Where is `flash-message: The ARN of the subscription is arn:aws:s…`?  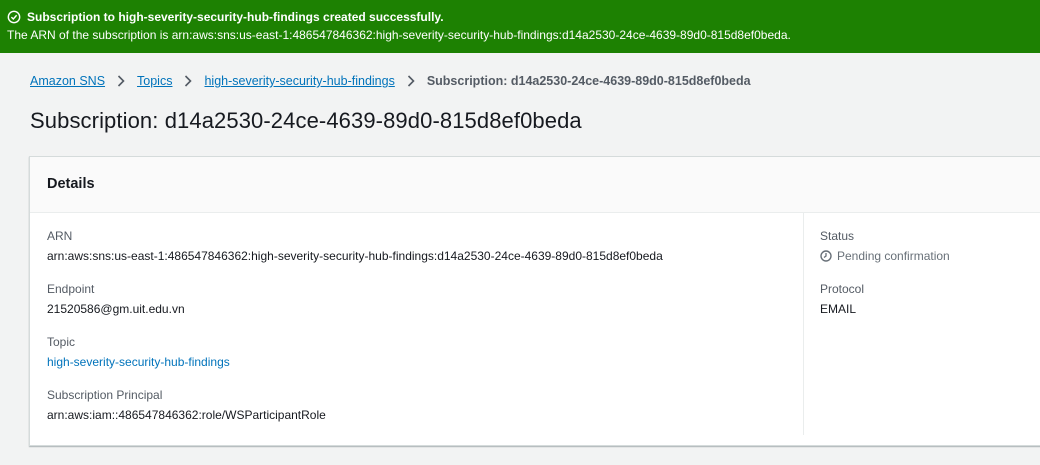 flash-message: The ARN of the subscription is arn:aws:s… is located at coordinates (399, 35).